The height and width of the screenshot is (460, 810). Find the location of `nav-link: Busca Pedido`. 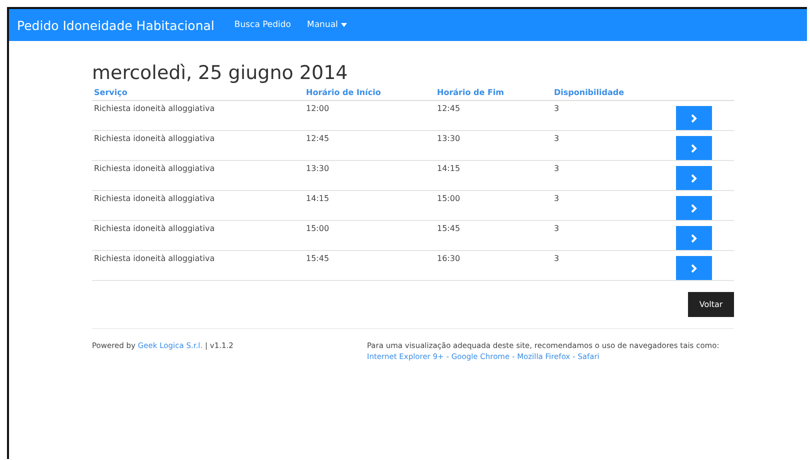

nav-link: Busca Pedido is located at coordinates (263, 25).